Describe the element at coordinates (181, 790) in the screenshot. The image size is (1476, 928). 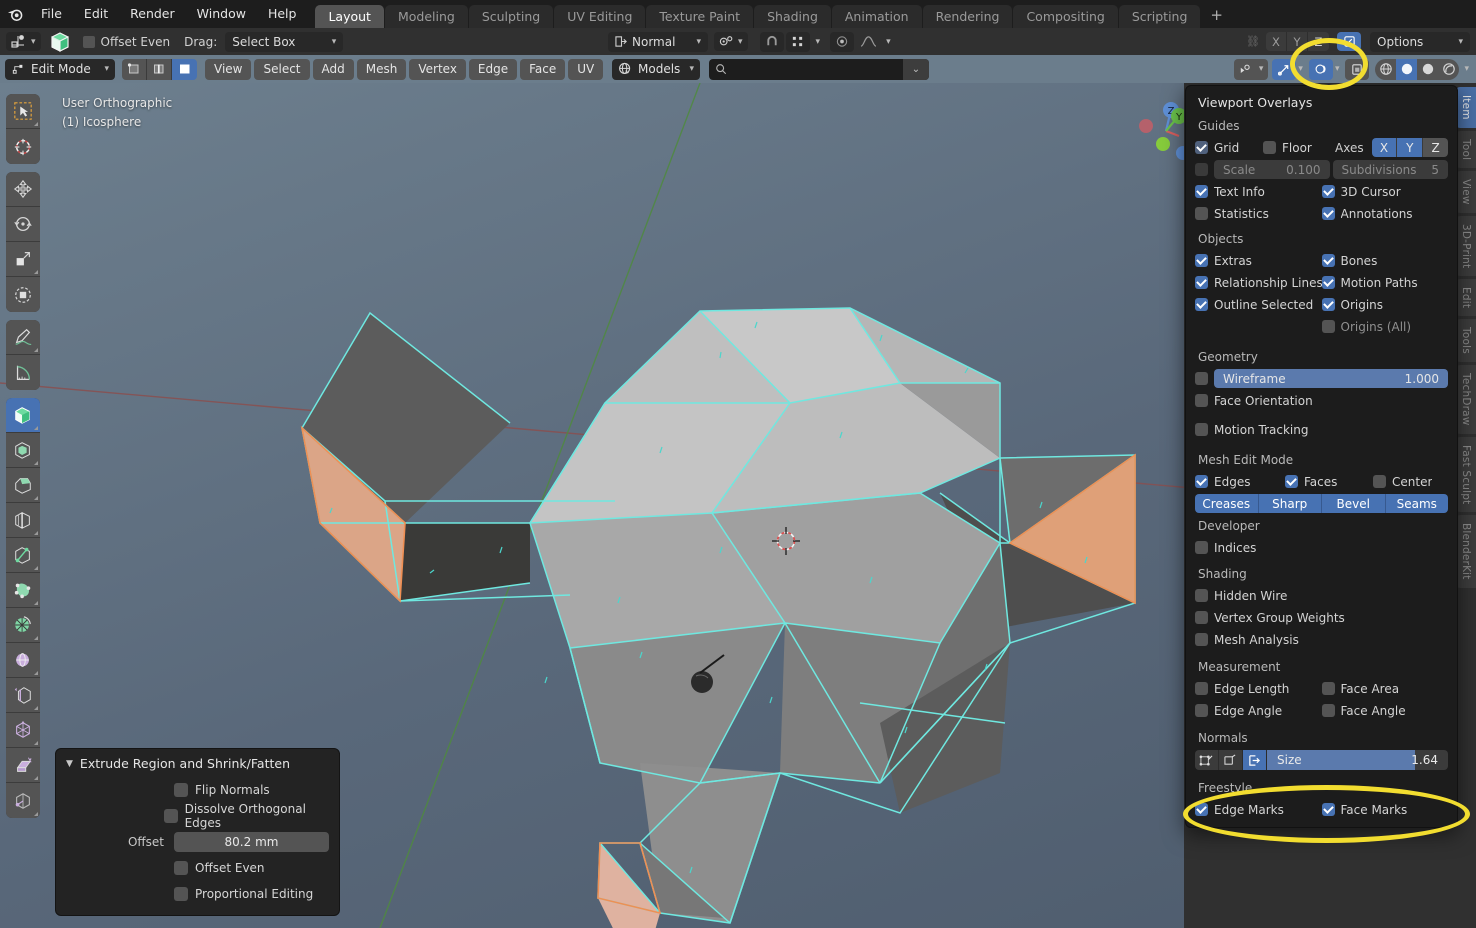
I see `flip-normals-checkbox` at that location.